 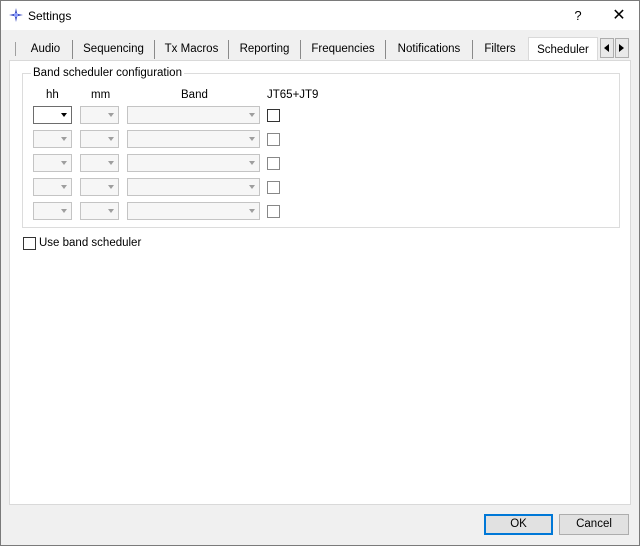 What do you see at coordinates (114, 49) in the screenshot?
I see `tab-sequencing: Sequencing` at bounding box center [114, 49].